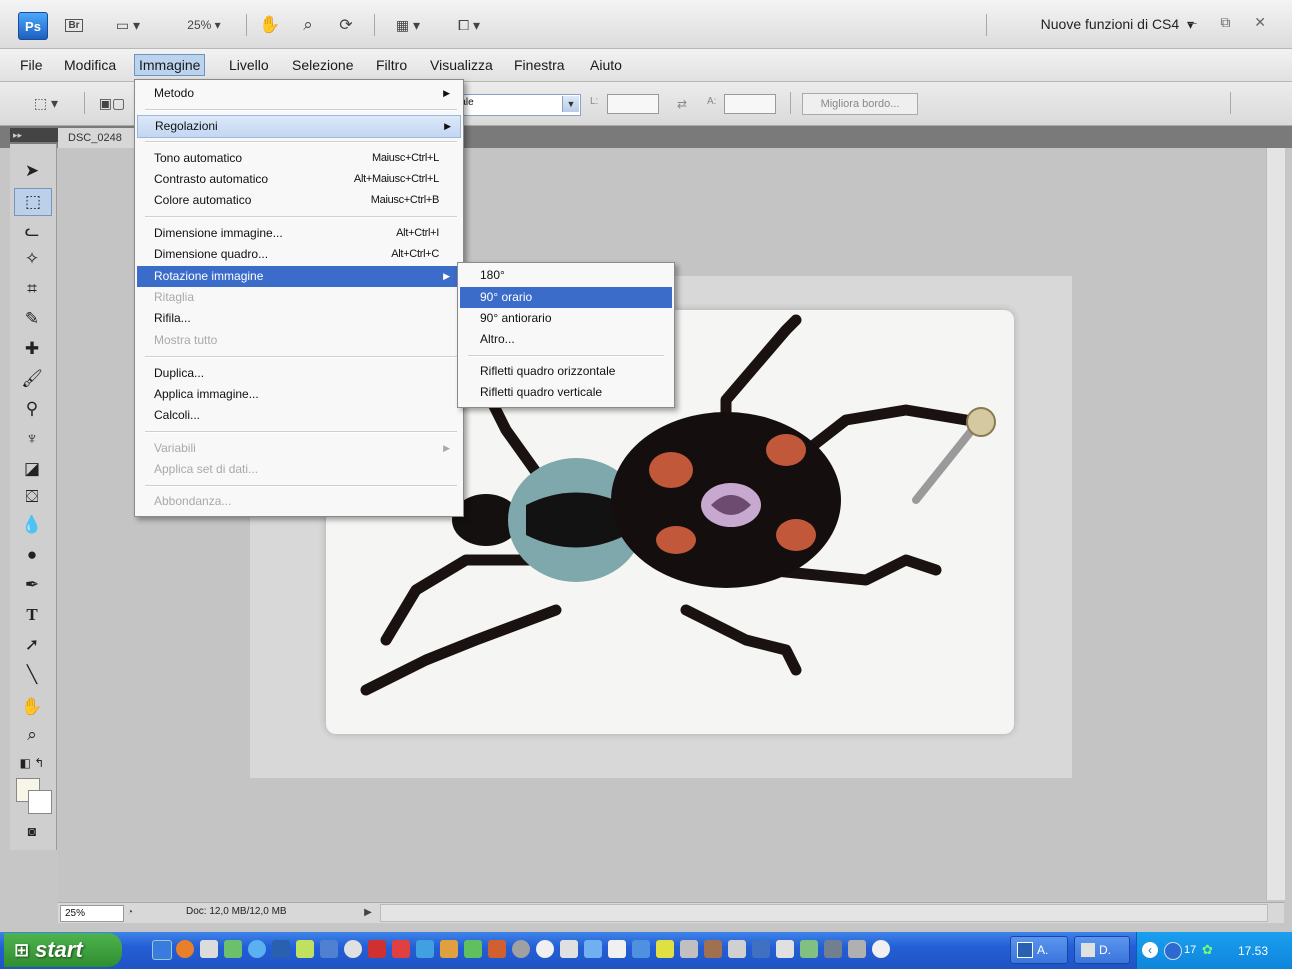  Describe the element at coordinates (34, 135) in the screenshot. I see `tools-panel-header: ▸▸` at that location.